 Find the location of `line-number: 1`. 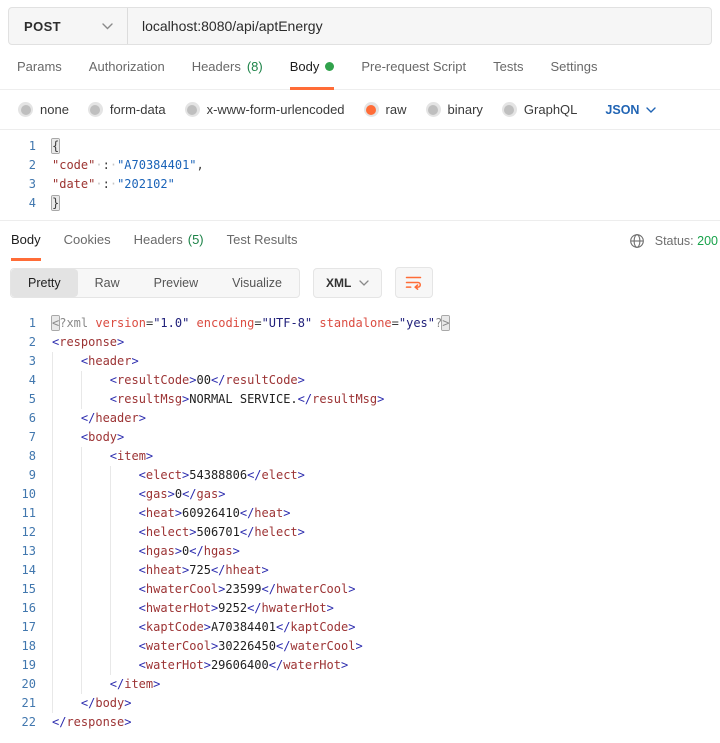

line-number: 1 is located at coordinates (32, 323).